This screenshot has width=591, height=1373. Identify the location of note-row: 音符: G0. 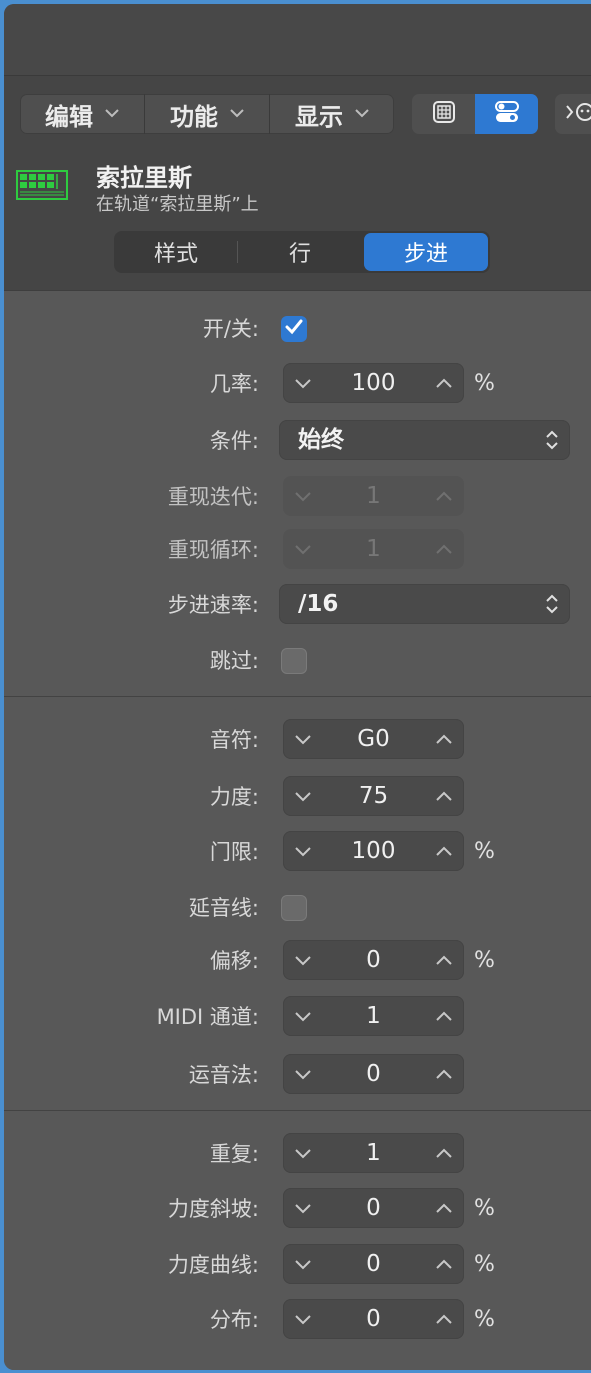
(297, 740).